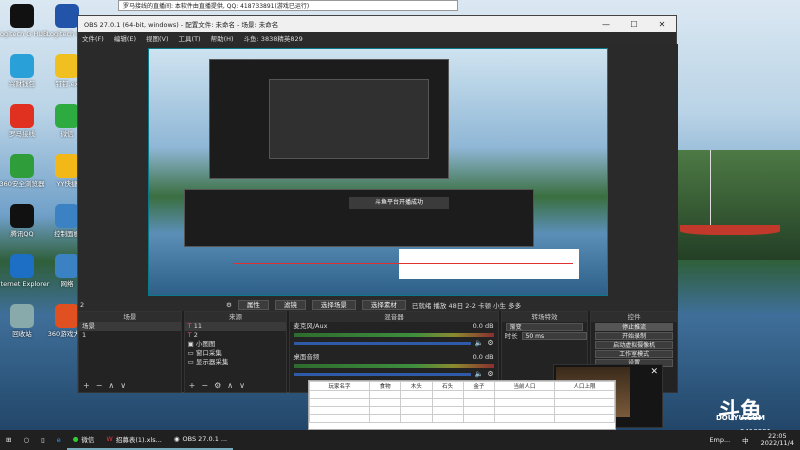 Image resolution: width=800 pixels, height=450 pixels. I want to click on menu-edit: 编辑(E), so click(125, 38).